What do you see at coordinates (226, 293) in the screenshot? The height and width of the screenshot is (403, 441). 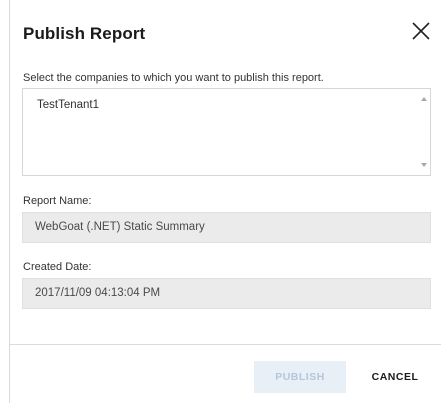 I see `created-date-field: 2017/11/09 04:13:04 PM` at bounding box center [226, 293].